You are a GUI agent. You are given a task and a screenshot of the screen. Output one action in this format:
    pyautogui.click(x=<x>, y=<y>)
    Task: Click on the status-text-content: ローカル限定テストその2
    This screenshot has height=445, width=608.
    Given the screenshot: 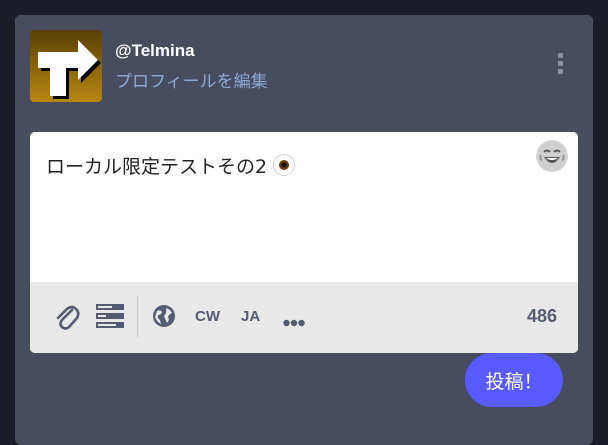 What is the action you would take?
    pyautogui.click(x=157, y=167)
    